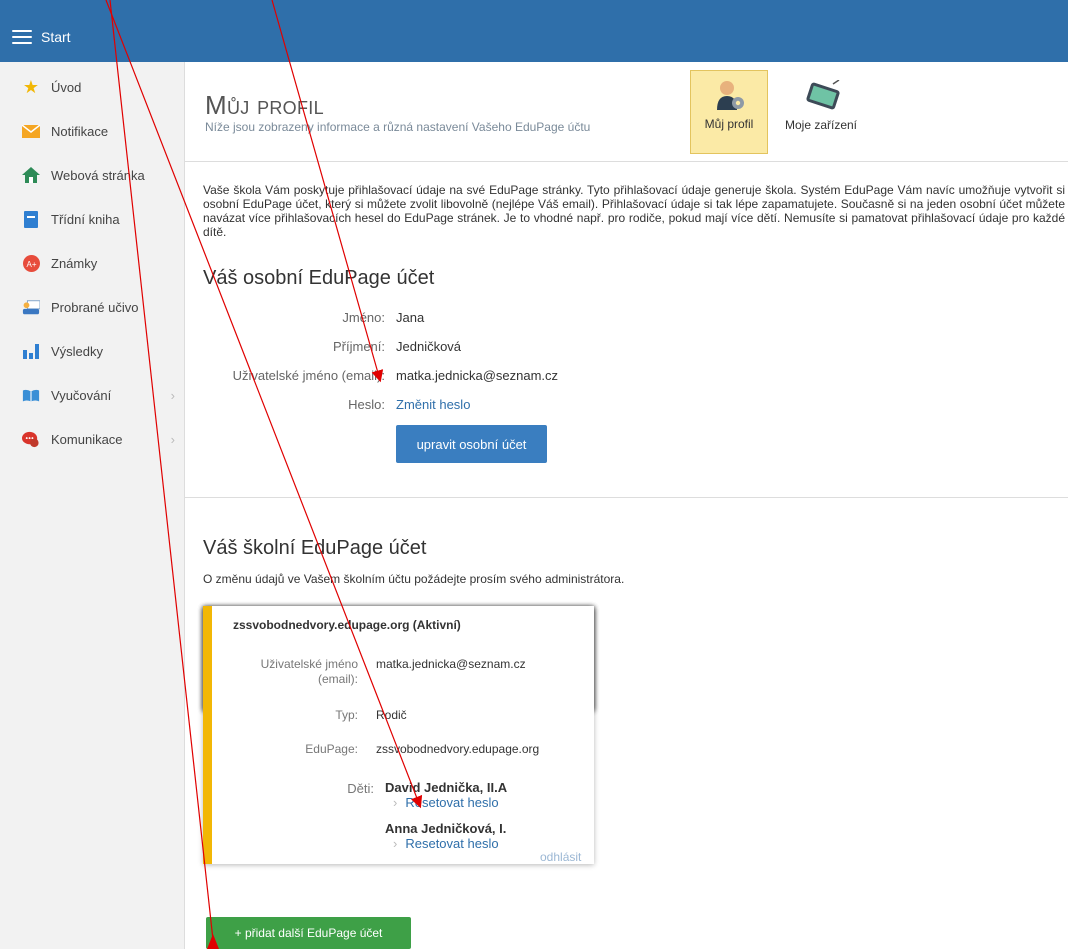 This screenshot has height=949, width=1068. Describe the element at coordinates (346, 715) in the screenshot. I see `card-type-label: Typ:` at that location.